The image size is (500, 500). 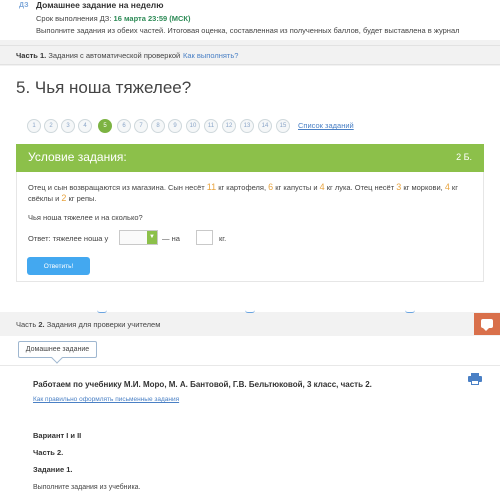 What do you see at coordinates (68, 126) in the screenshot?
I see `page-item-3: 3` at bounding box center [68, 126].